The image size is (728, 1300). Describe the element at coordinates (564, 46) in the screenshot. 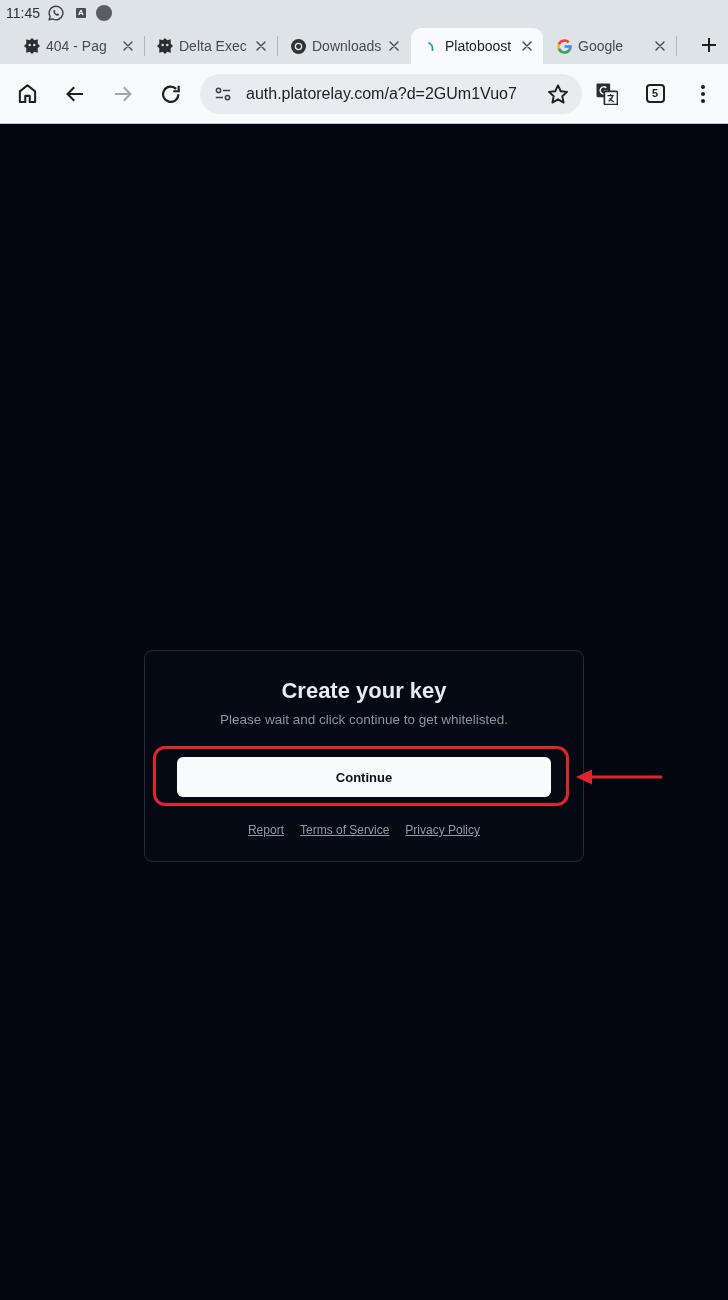

I see `g-letter-icon` at that location.